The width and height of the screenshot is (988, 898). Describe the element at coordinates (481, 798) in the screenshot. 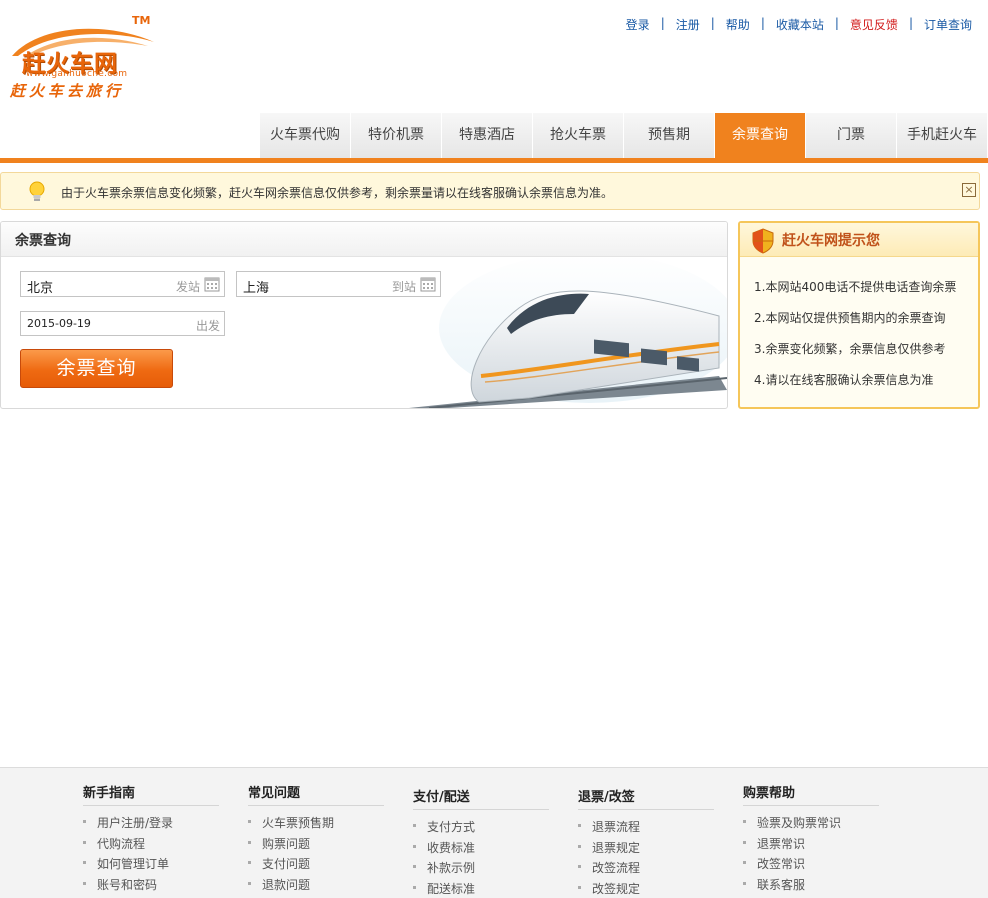

I see `footer-column-title: 支付/配送` at that location.